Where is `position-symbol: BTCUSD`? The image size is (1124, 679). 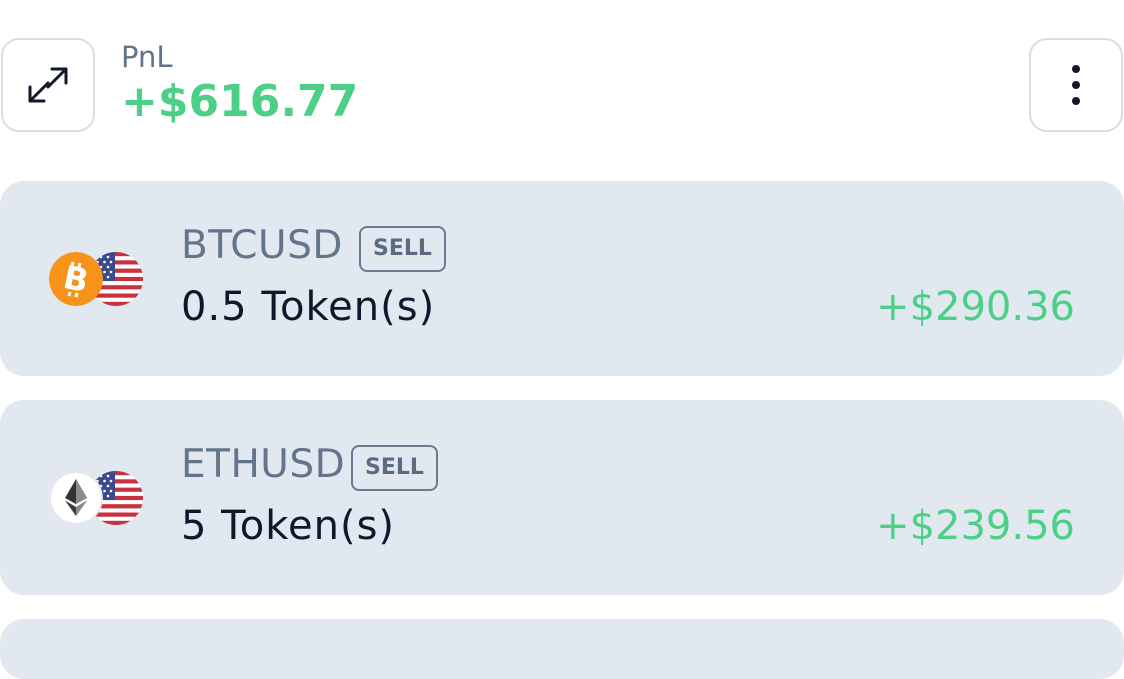 position-symbol: BTCUSD is located at coordinates (262, 245).